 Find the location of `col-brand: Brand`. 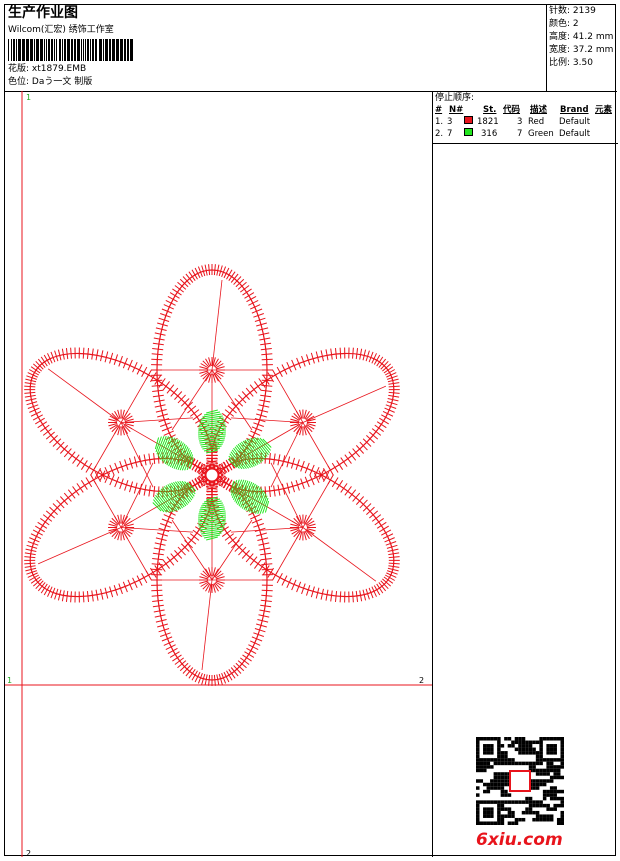

col-brand: Brand is located at coordinates (574, 110).